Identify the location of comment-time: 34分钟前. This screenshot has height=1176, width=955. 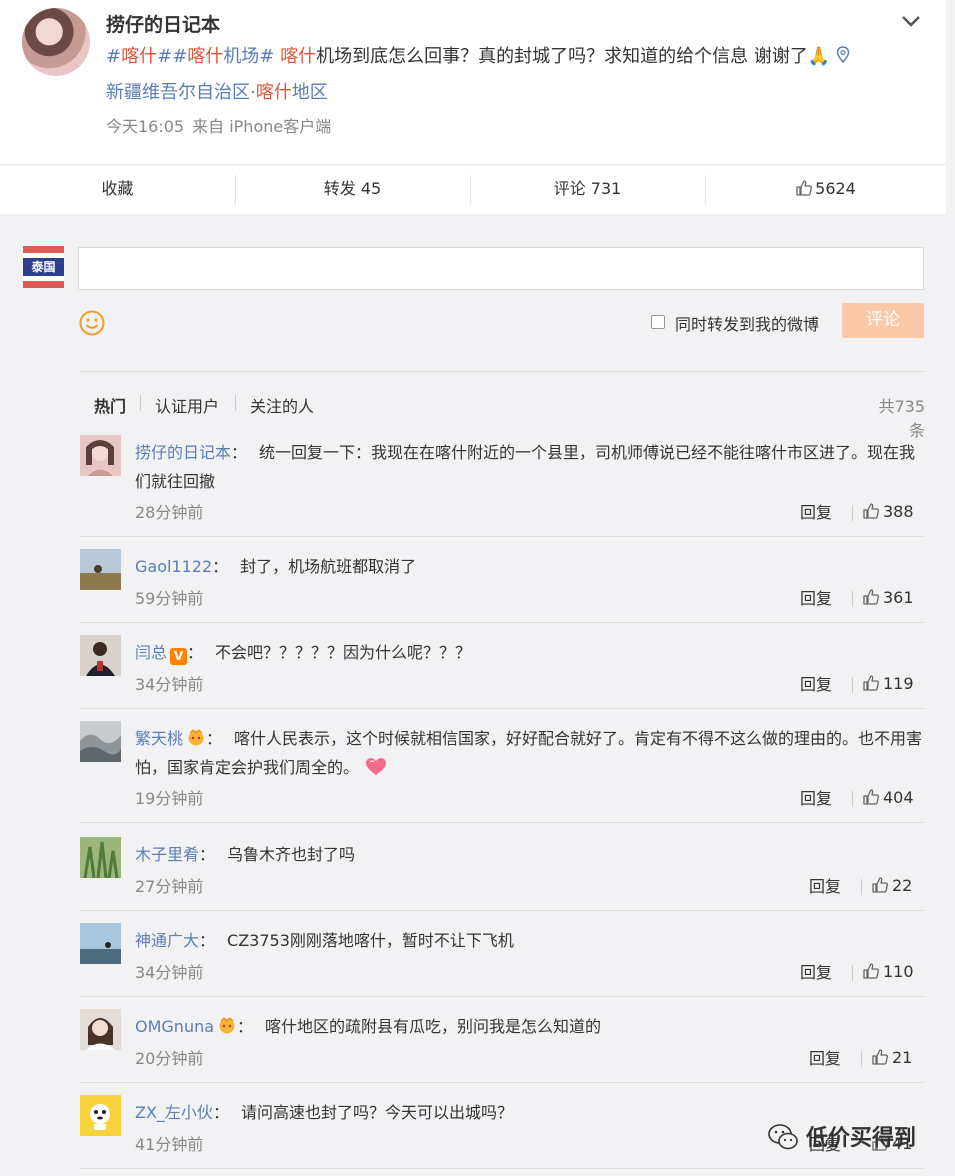
(169, 684).